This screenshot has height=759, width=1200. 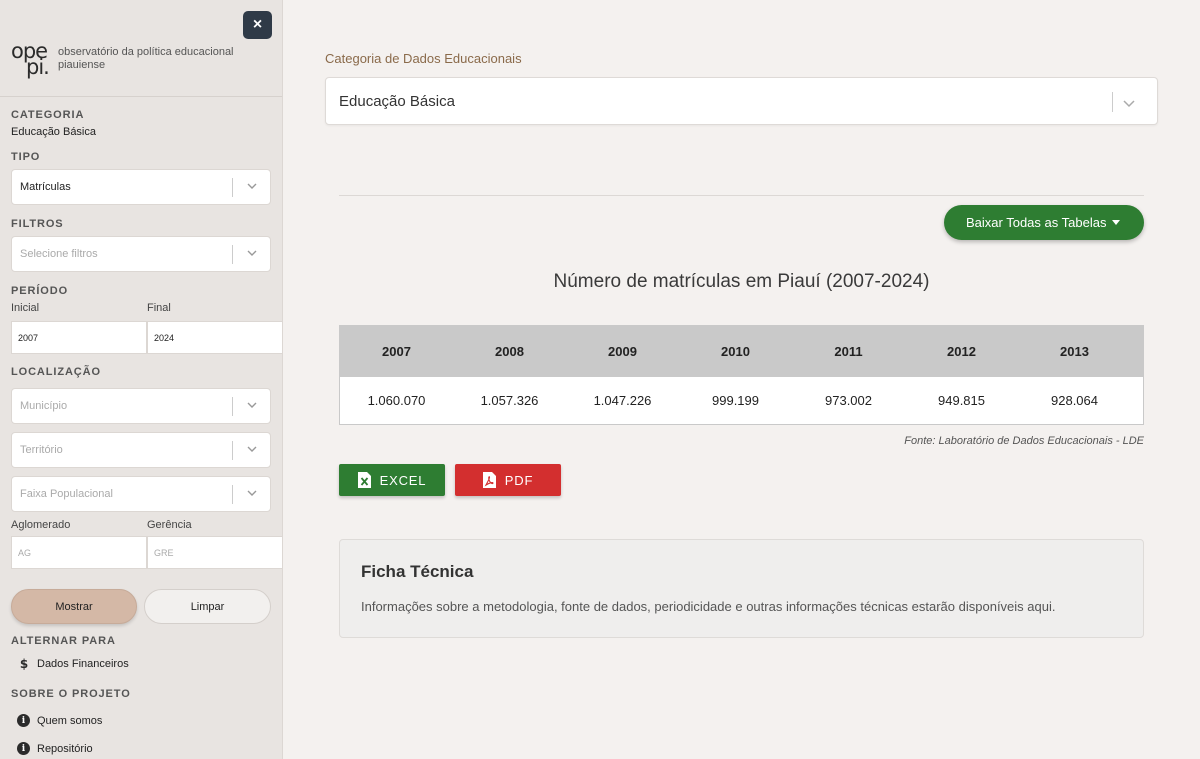 I want to click on nav-dados-financeiros: $ Dados Financeiros, so click(x=73, y=663).